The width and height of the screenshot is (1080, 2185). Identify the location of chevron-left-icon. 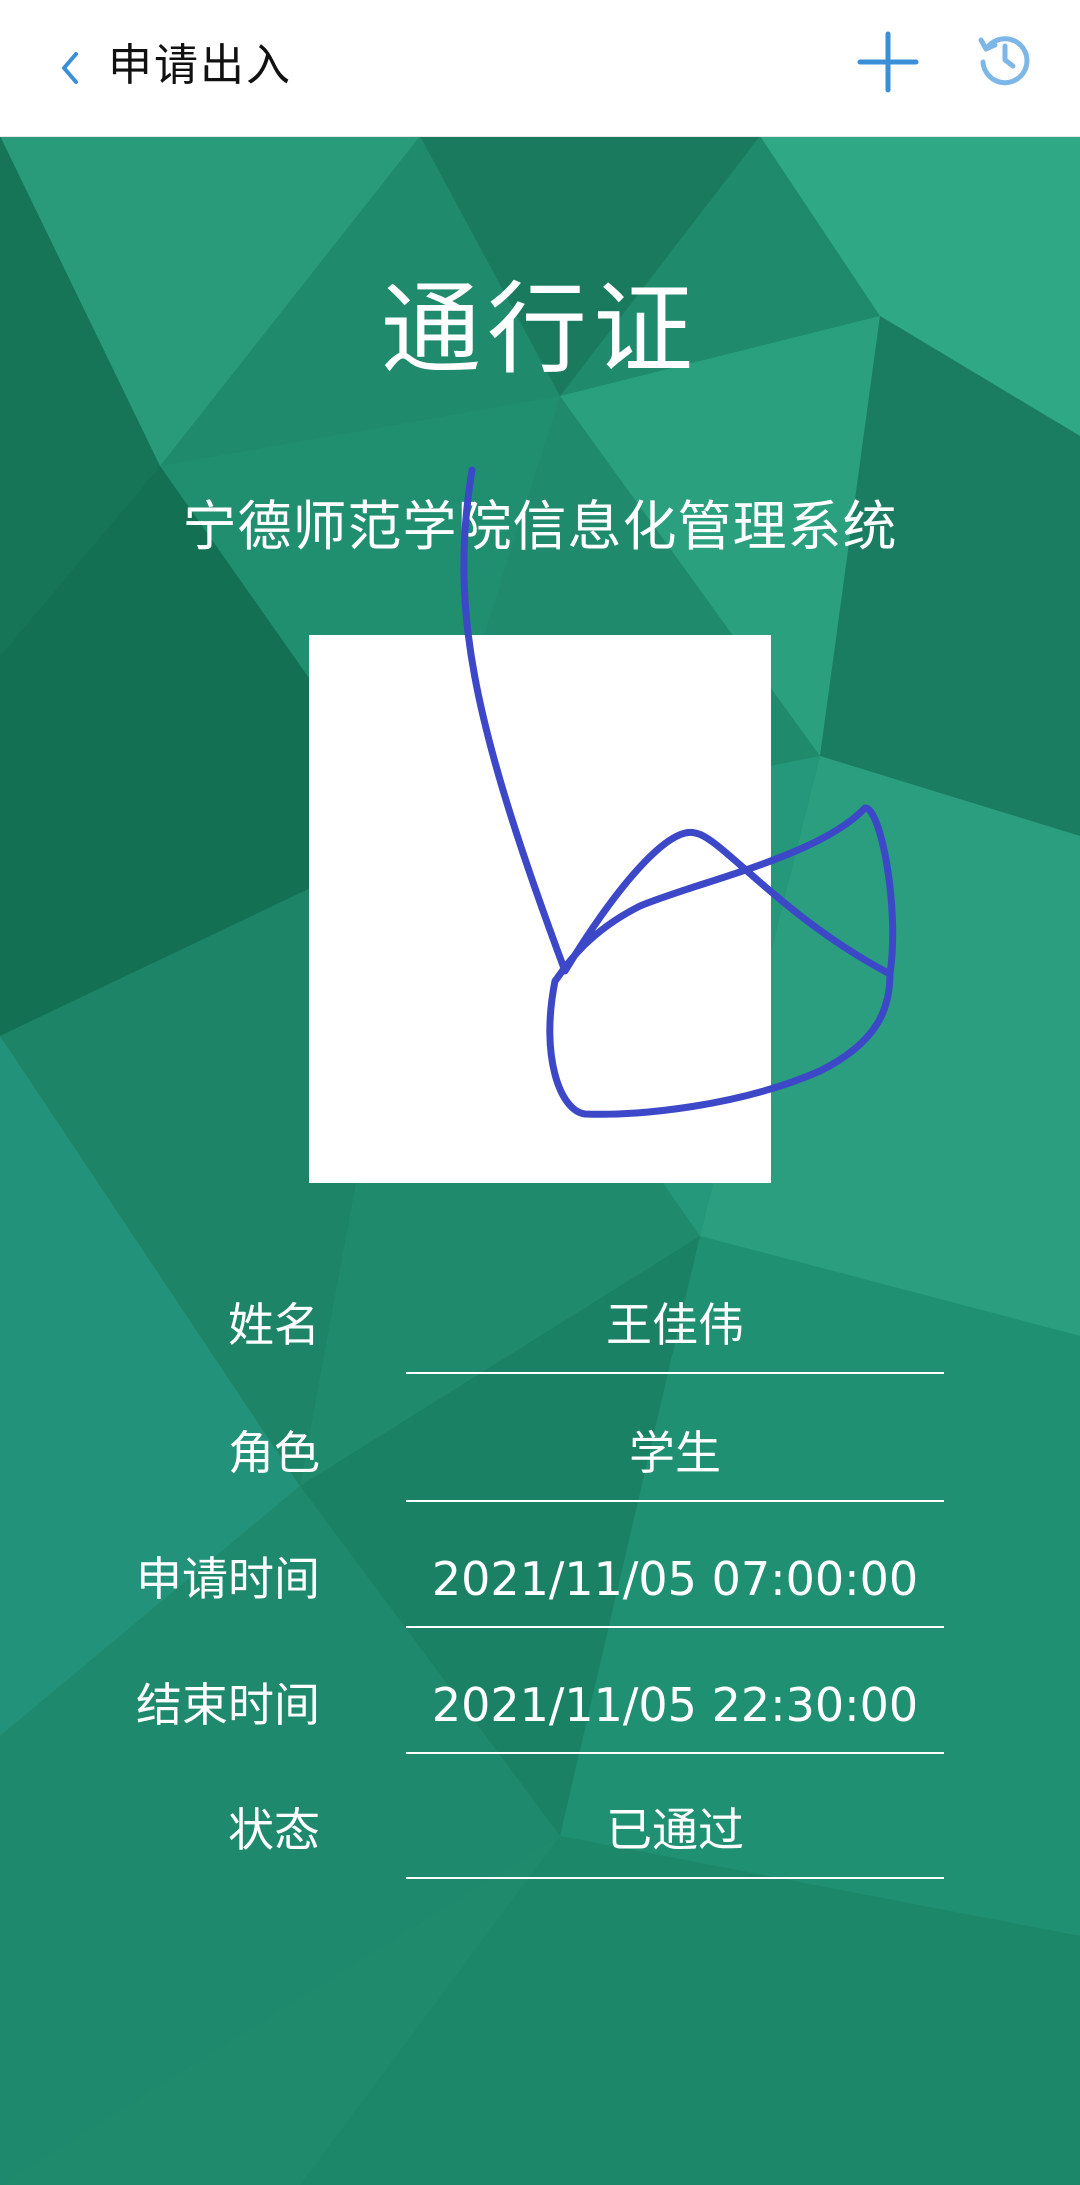
(70, 68).